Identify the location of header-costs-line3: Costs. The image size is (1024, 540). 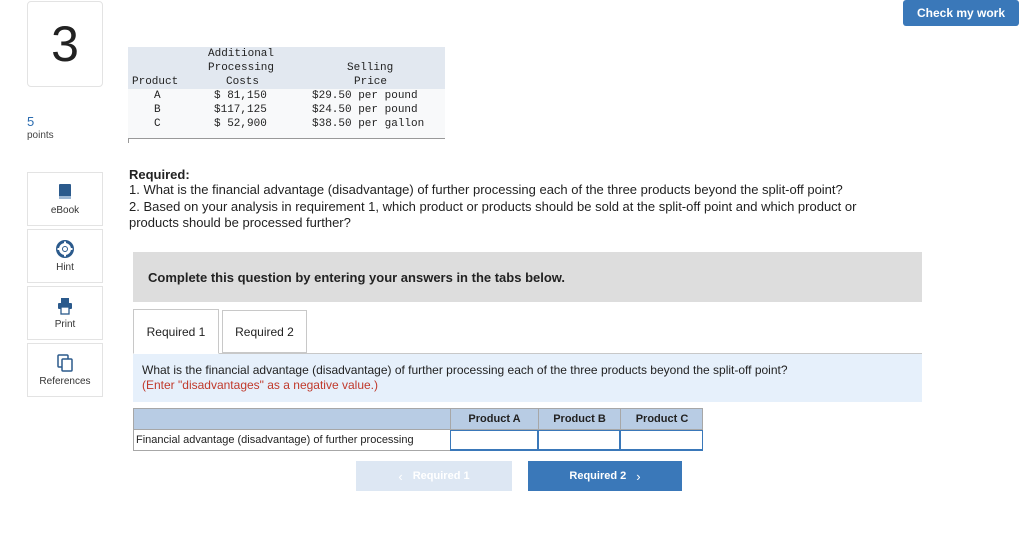
(243, 82).